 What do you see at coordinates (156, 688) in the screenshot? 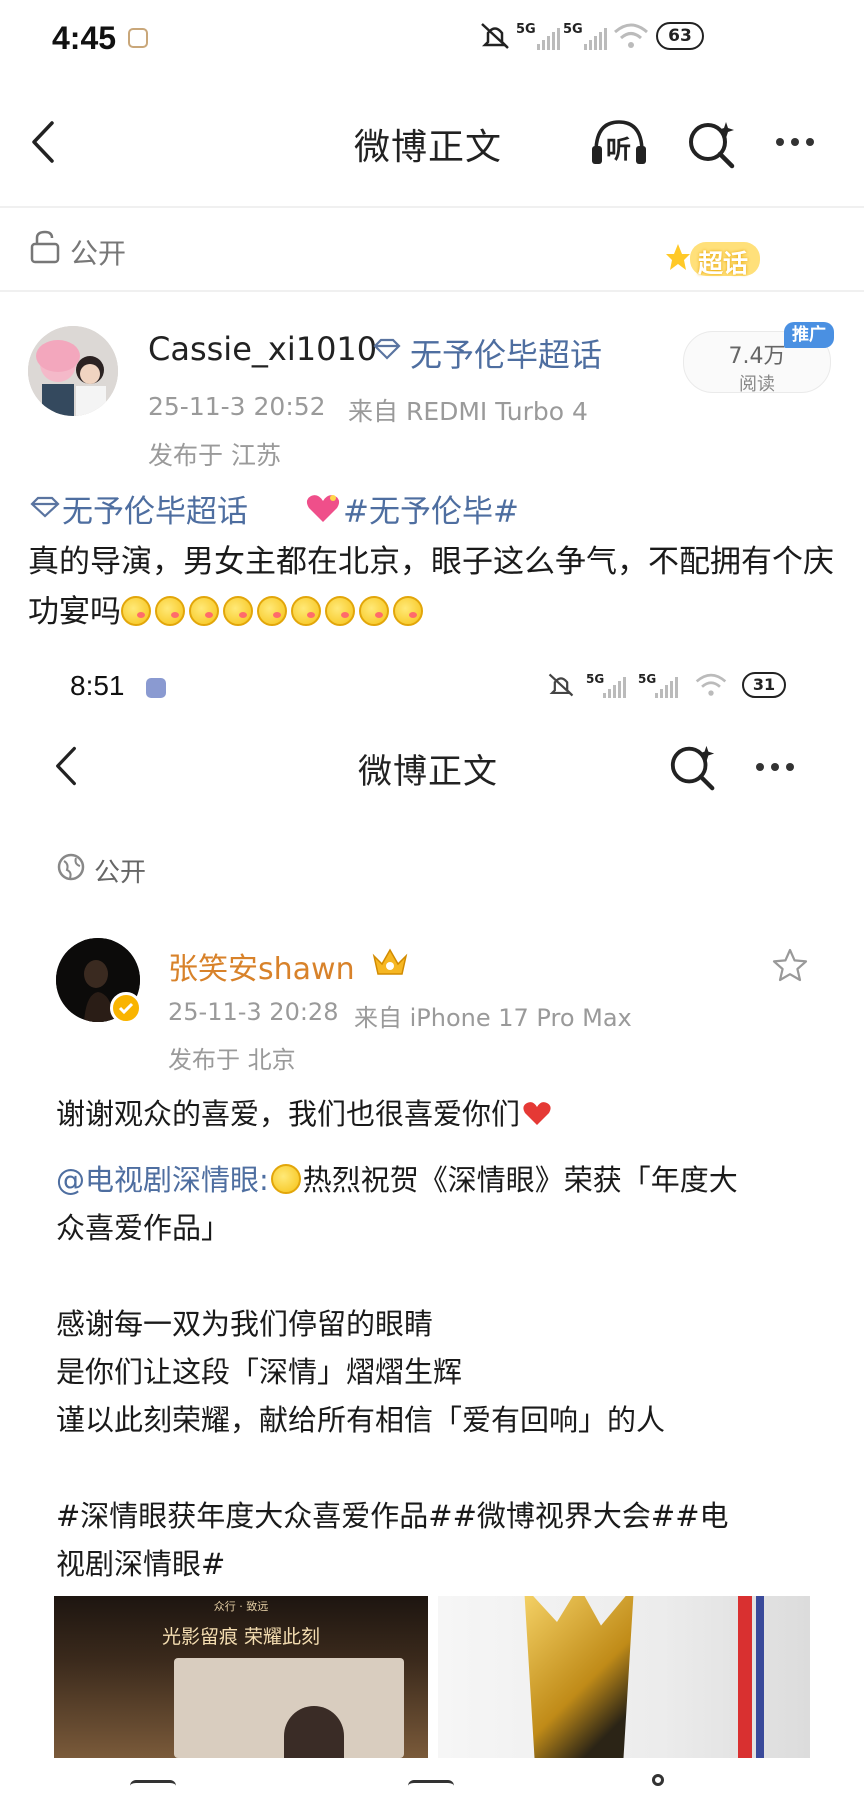
I see `inner-notification-icon` at bounding box center [156, 688].